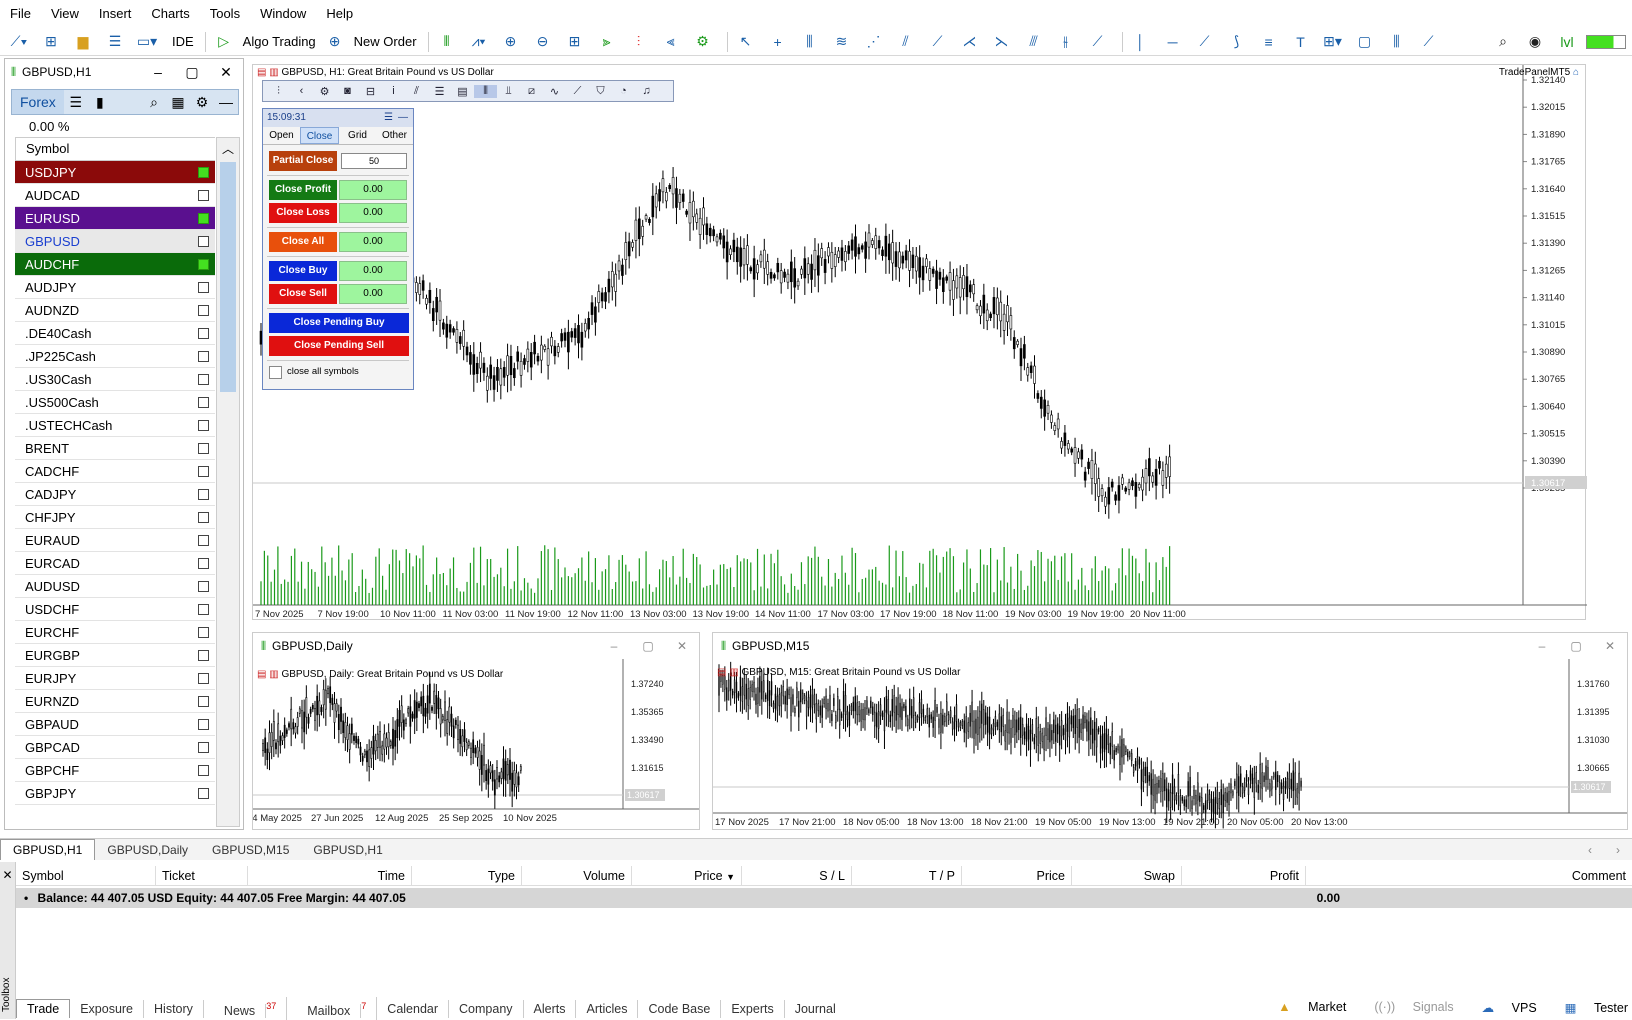 The image size is (1632, 1020). Describe the element at coordinates (1589, 1007) in the screenshot. I see `tester-link: ▦ Tester` at that location.